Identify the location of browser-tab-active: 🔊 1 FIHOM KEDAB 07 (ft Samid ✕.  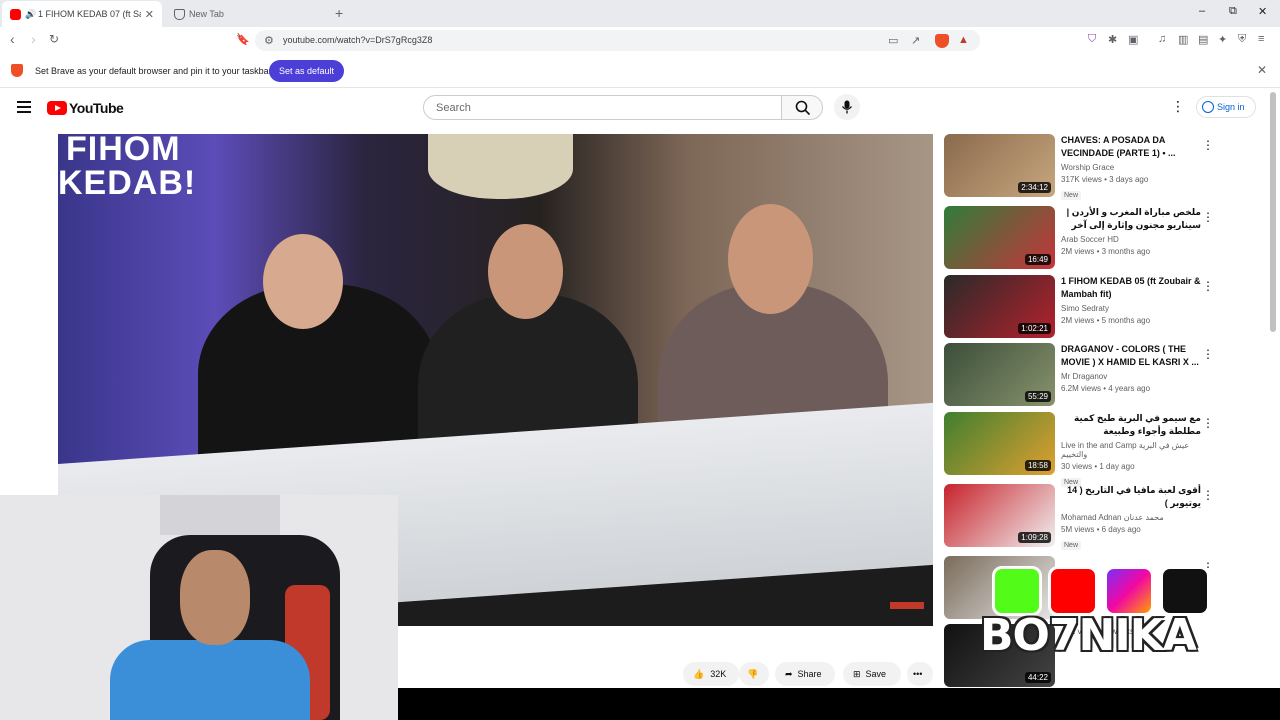
(82, 14).